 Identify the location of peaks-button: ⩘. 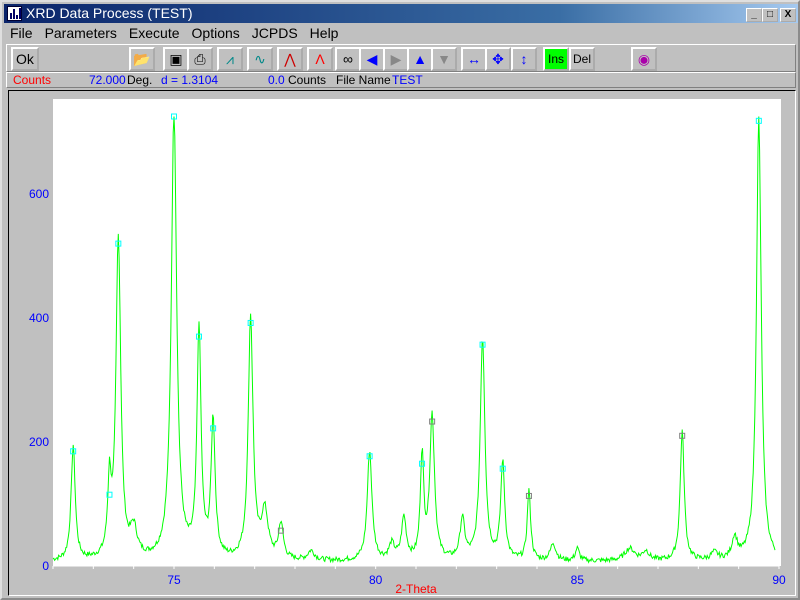
(230, 59).